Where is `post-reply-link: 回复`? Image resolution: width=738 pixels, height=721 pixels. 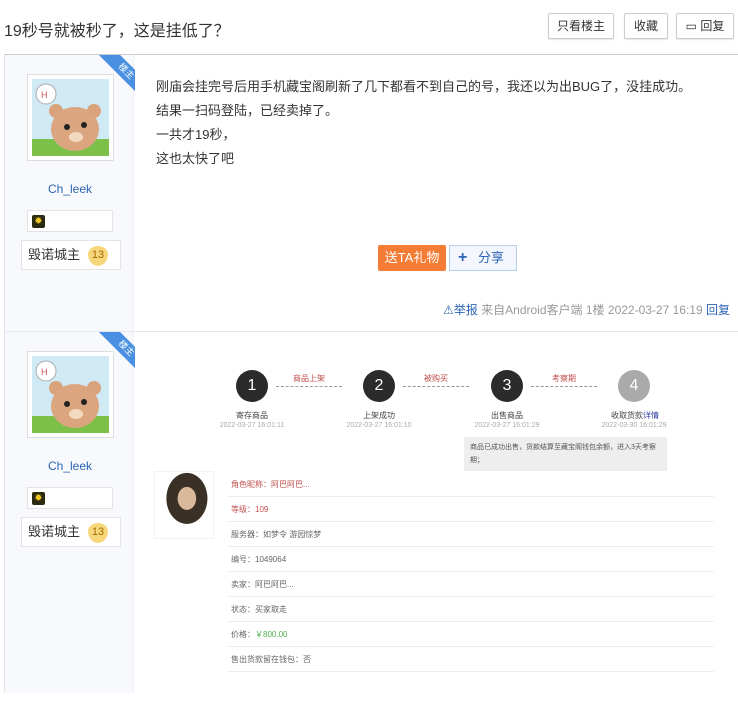 post-reply-link: 回复 is located at coordinates (718, 310).